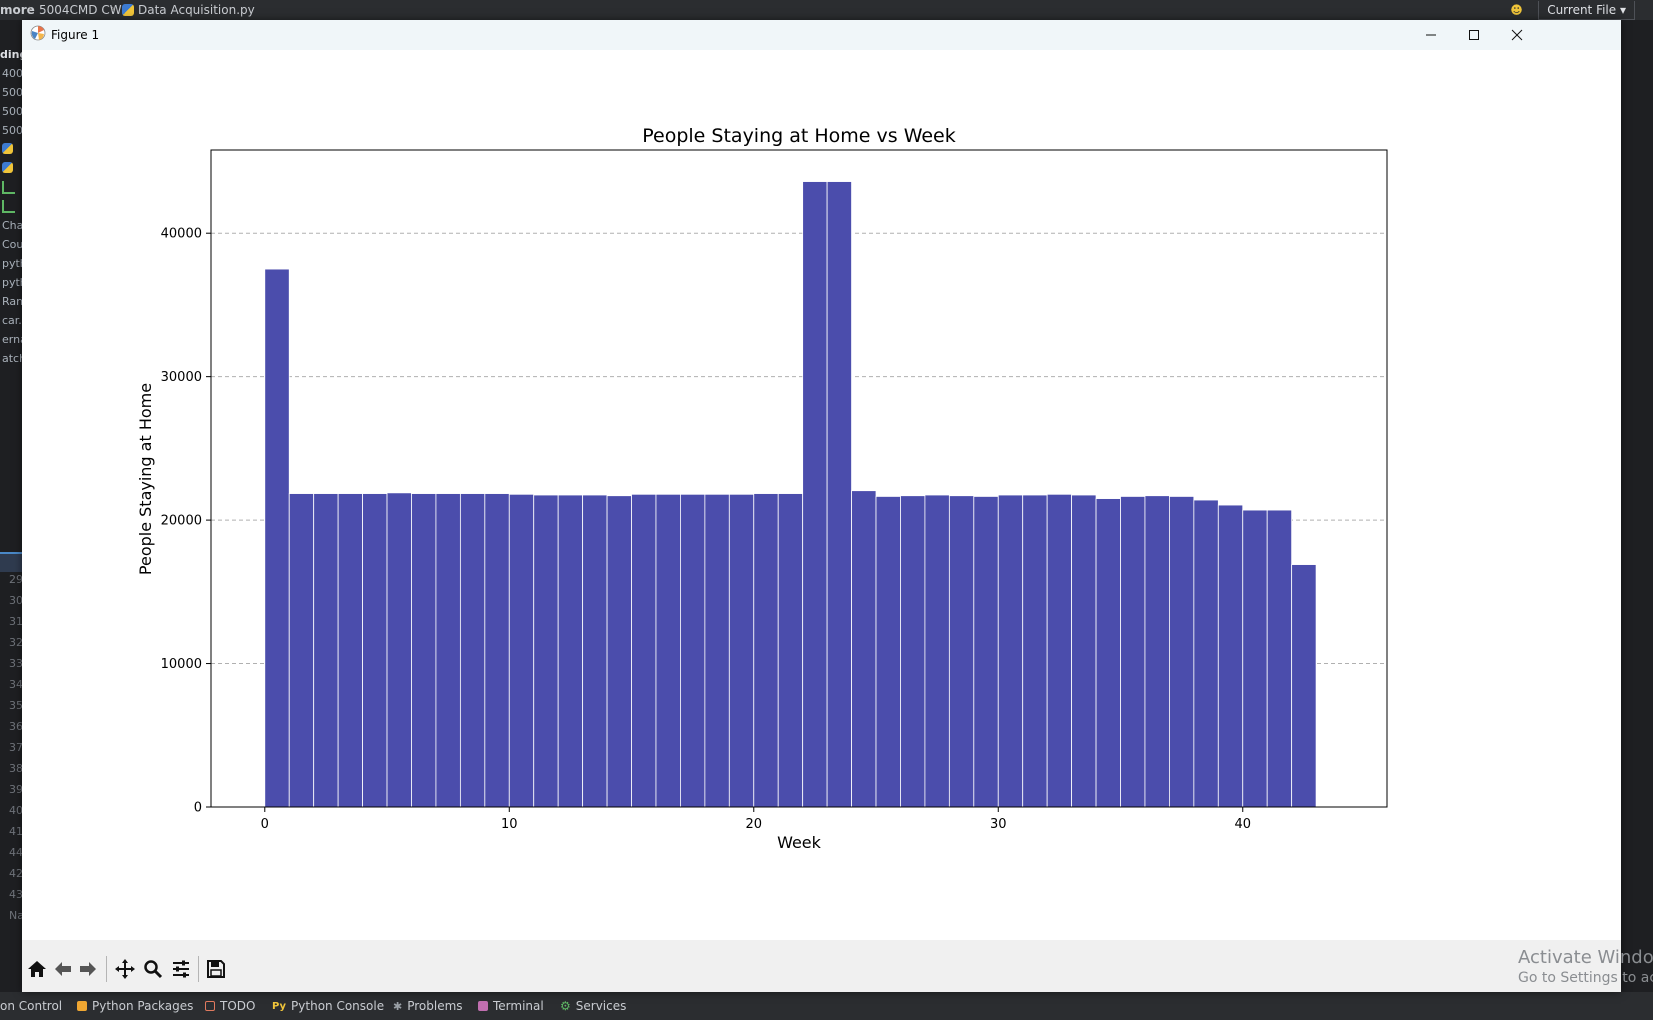 The image size is (1653, 1020). What do you see at coordinates (230, 1006) in the screenshot?
I see `tab-todo: TODO` at bounding box center [230, 1006].